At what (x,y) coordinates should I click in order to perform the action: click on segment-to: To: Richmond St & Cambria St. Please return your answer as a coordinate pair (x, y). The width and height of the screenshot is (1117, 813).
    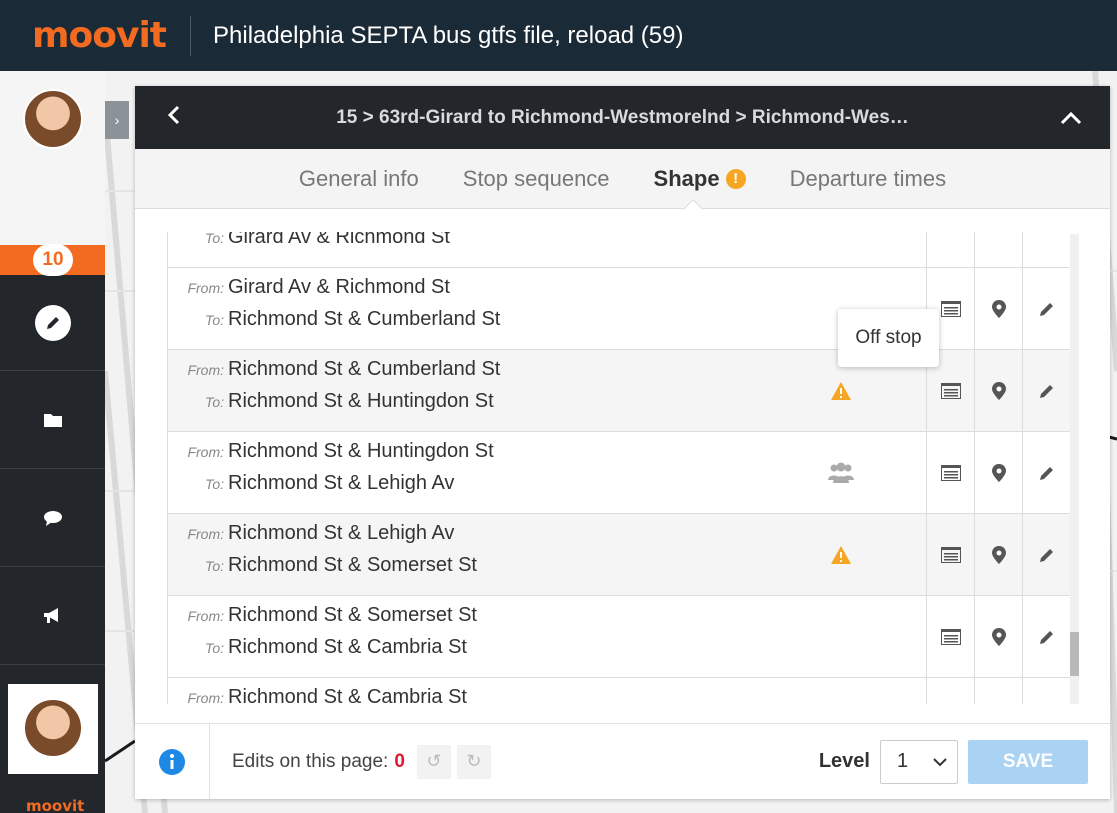
    Looking at the image, I should click on (330, 652).